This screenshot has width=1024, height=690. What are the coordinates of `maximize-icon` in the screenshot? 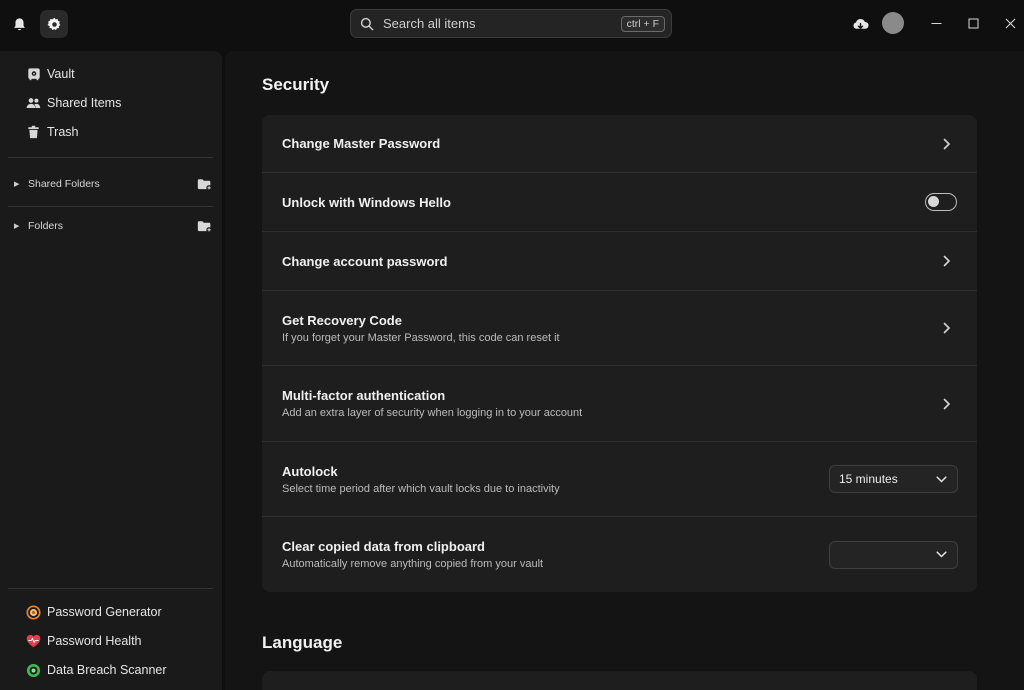 It's located at (973, 23).